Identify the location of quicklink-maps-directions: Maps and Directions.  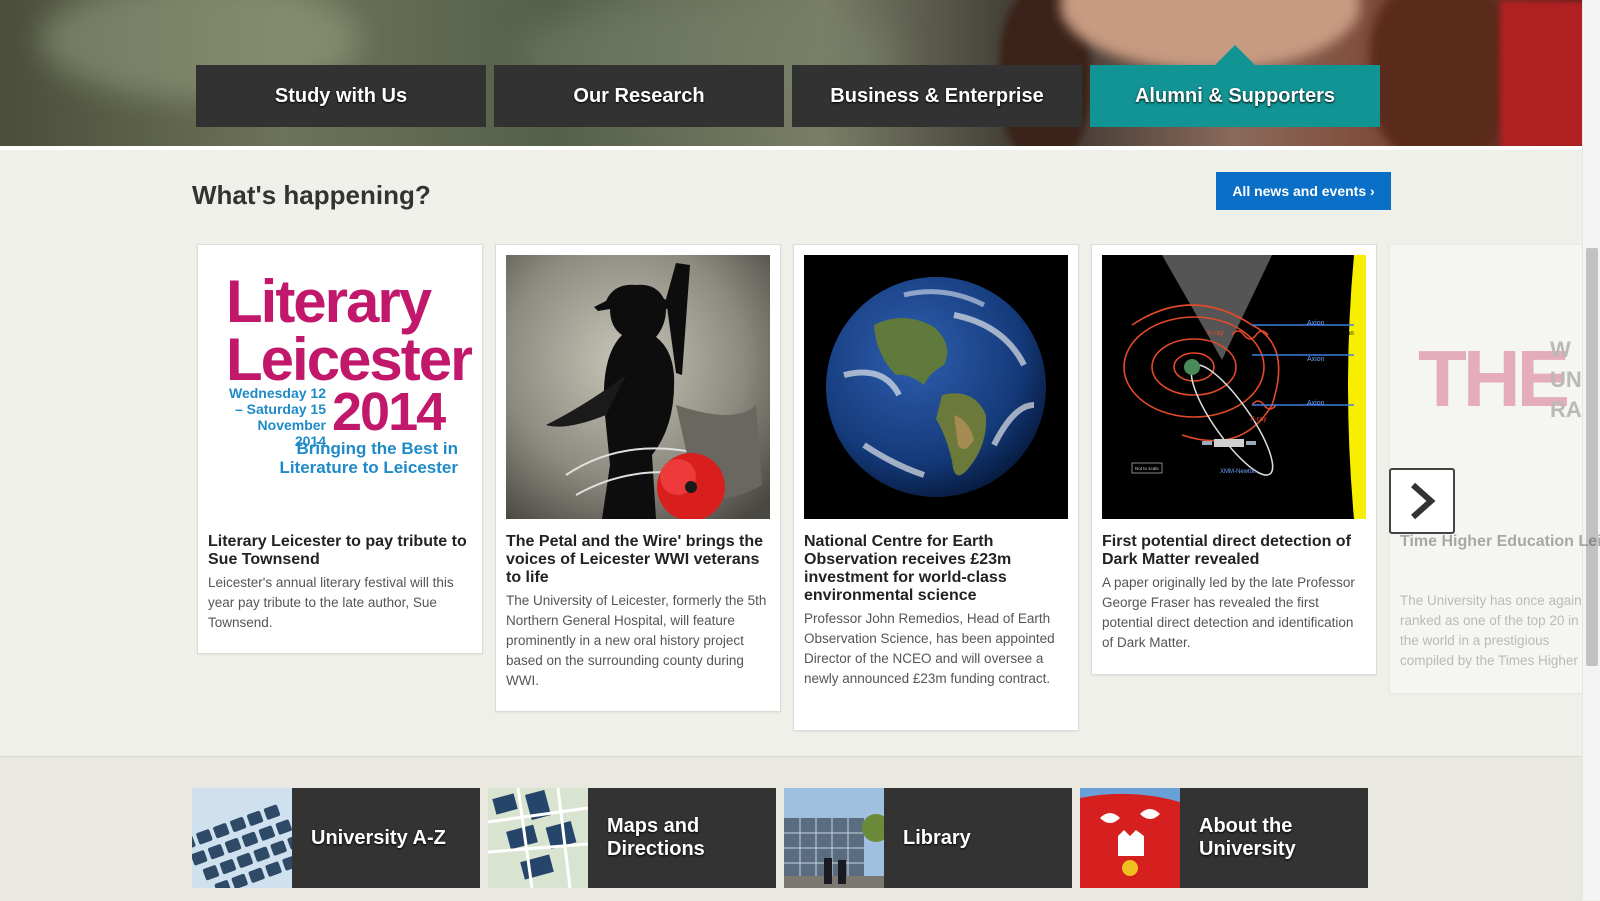
(632, 838).